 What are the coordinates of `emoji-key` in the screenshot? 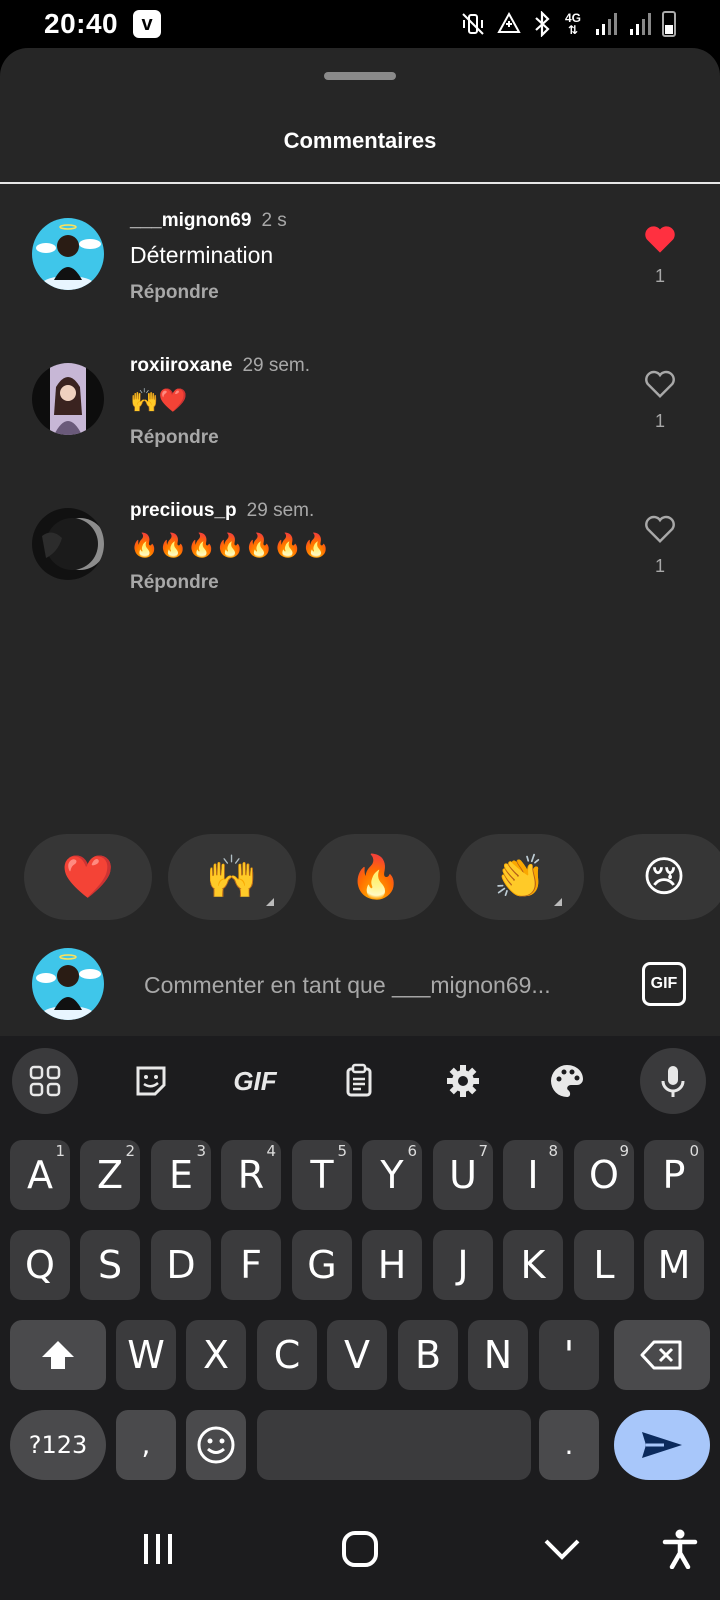 It's located at (216, 1445).